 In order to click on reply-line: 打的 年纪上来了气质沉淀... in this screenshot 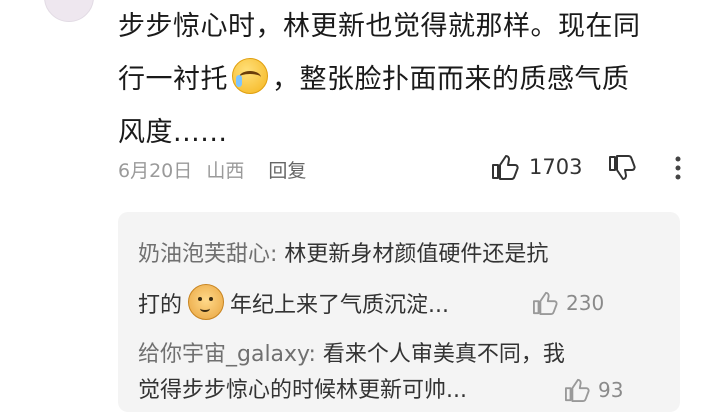, I will do `click(293, 302)`.